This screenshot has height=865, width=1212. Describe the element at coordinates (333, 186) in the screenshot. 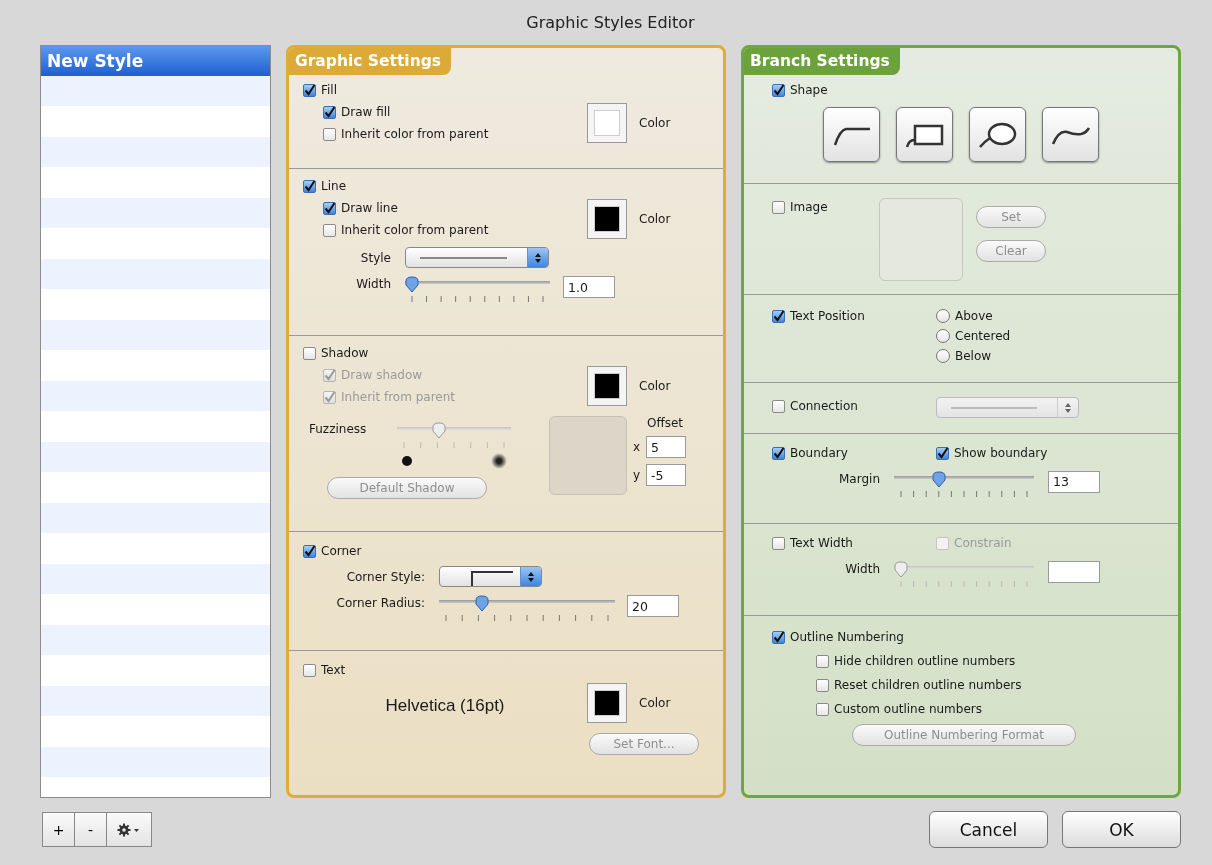

I see `checkbox-label: Line` at that location.